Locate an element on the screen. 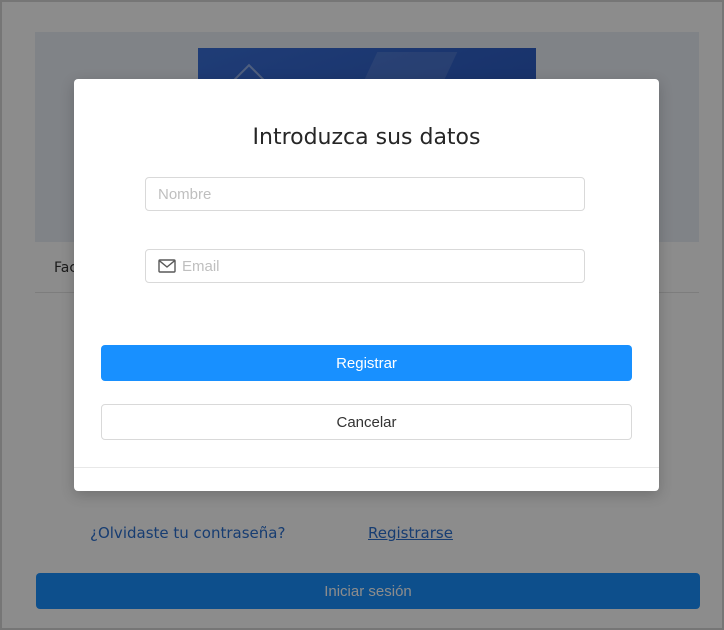 The image size is (724, 630). email-field is located at coordinates (365, 266).